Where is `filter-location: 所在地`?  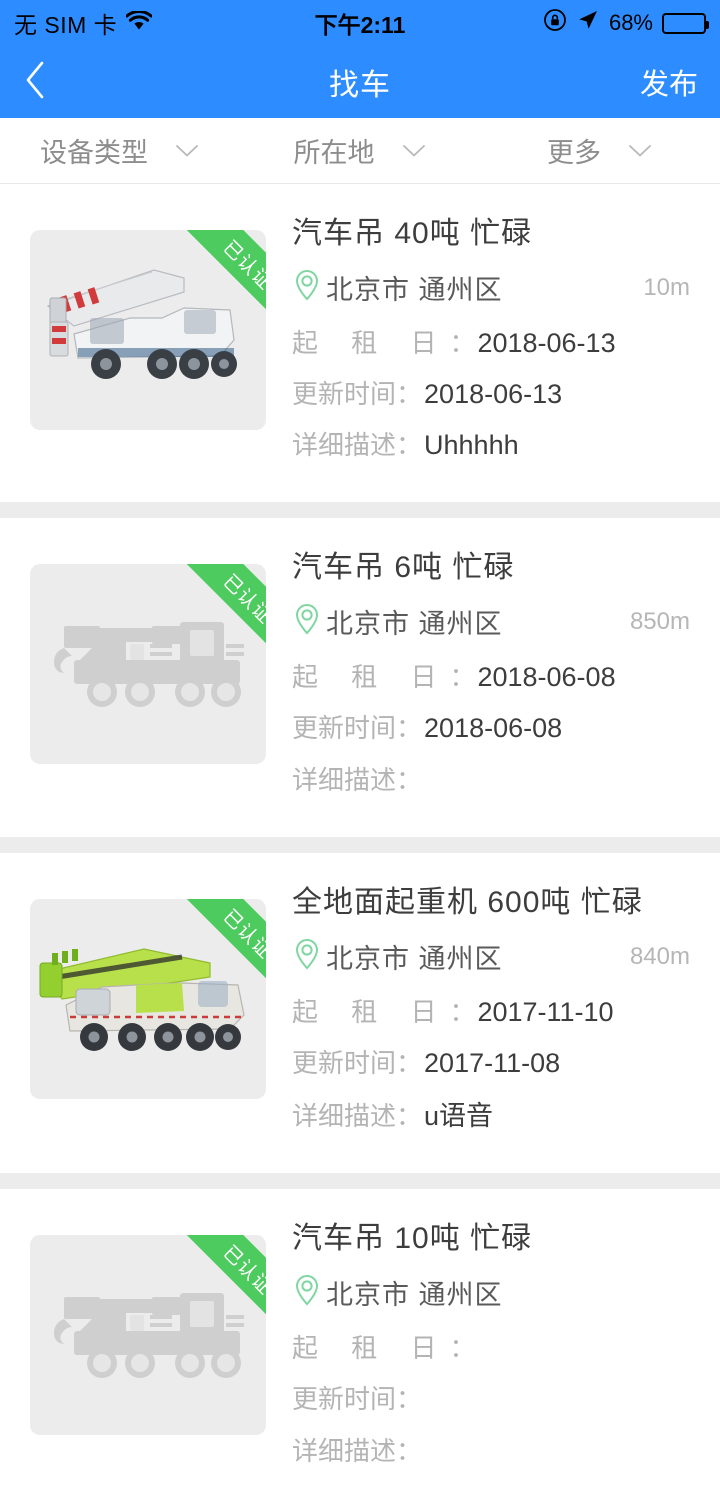
filter-location: 所在地 is located at coordinates (360, 150).